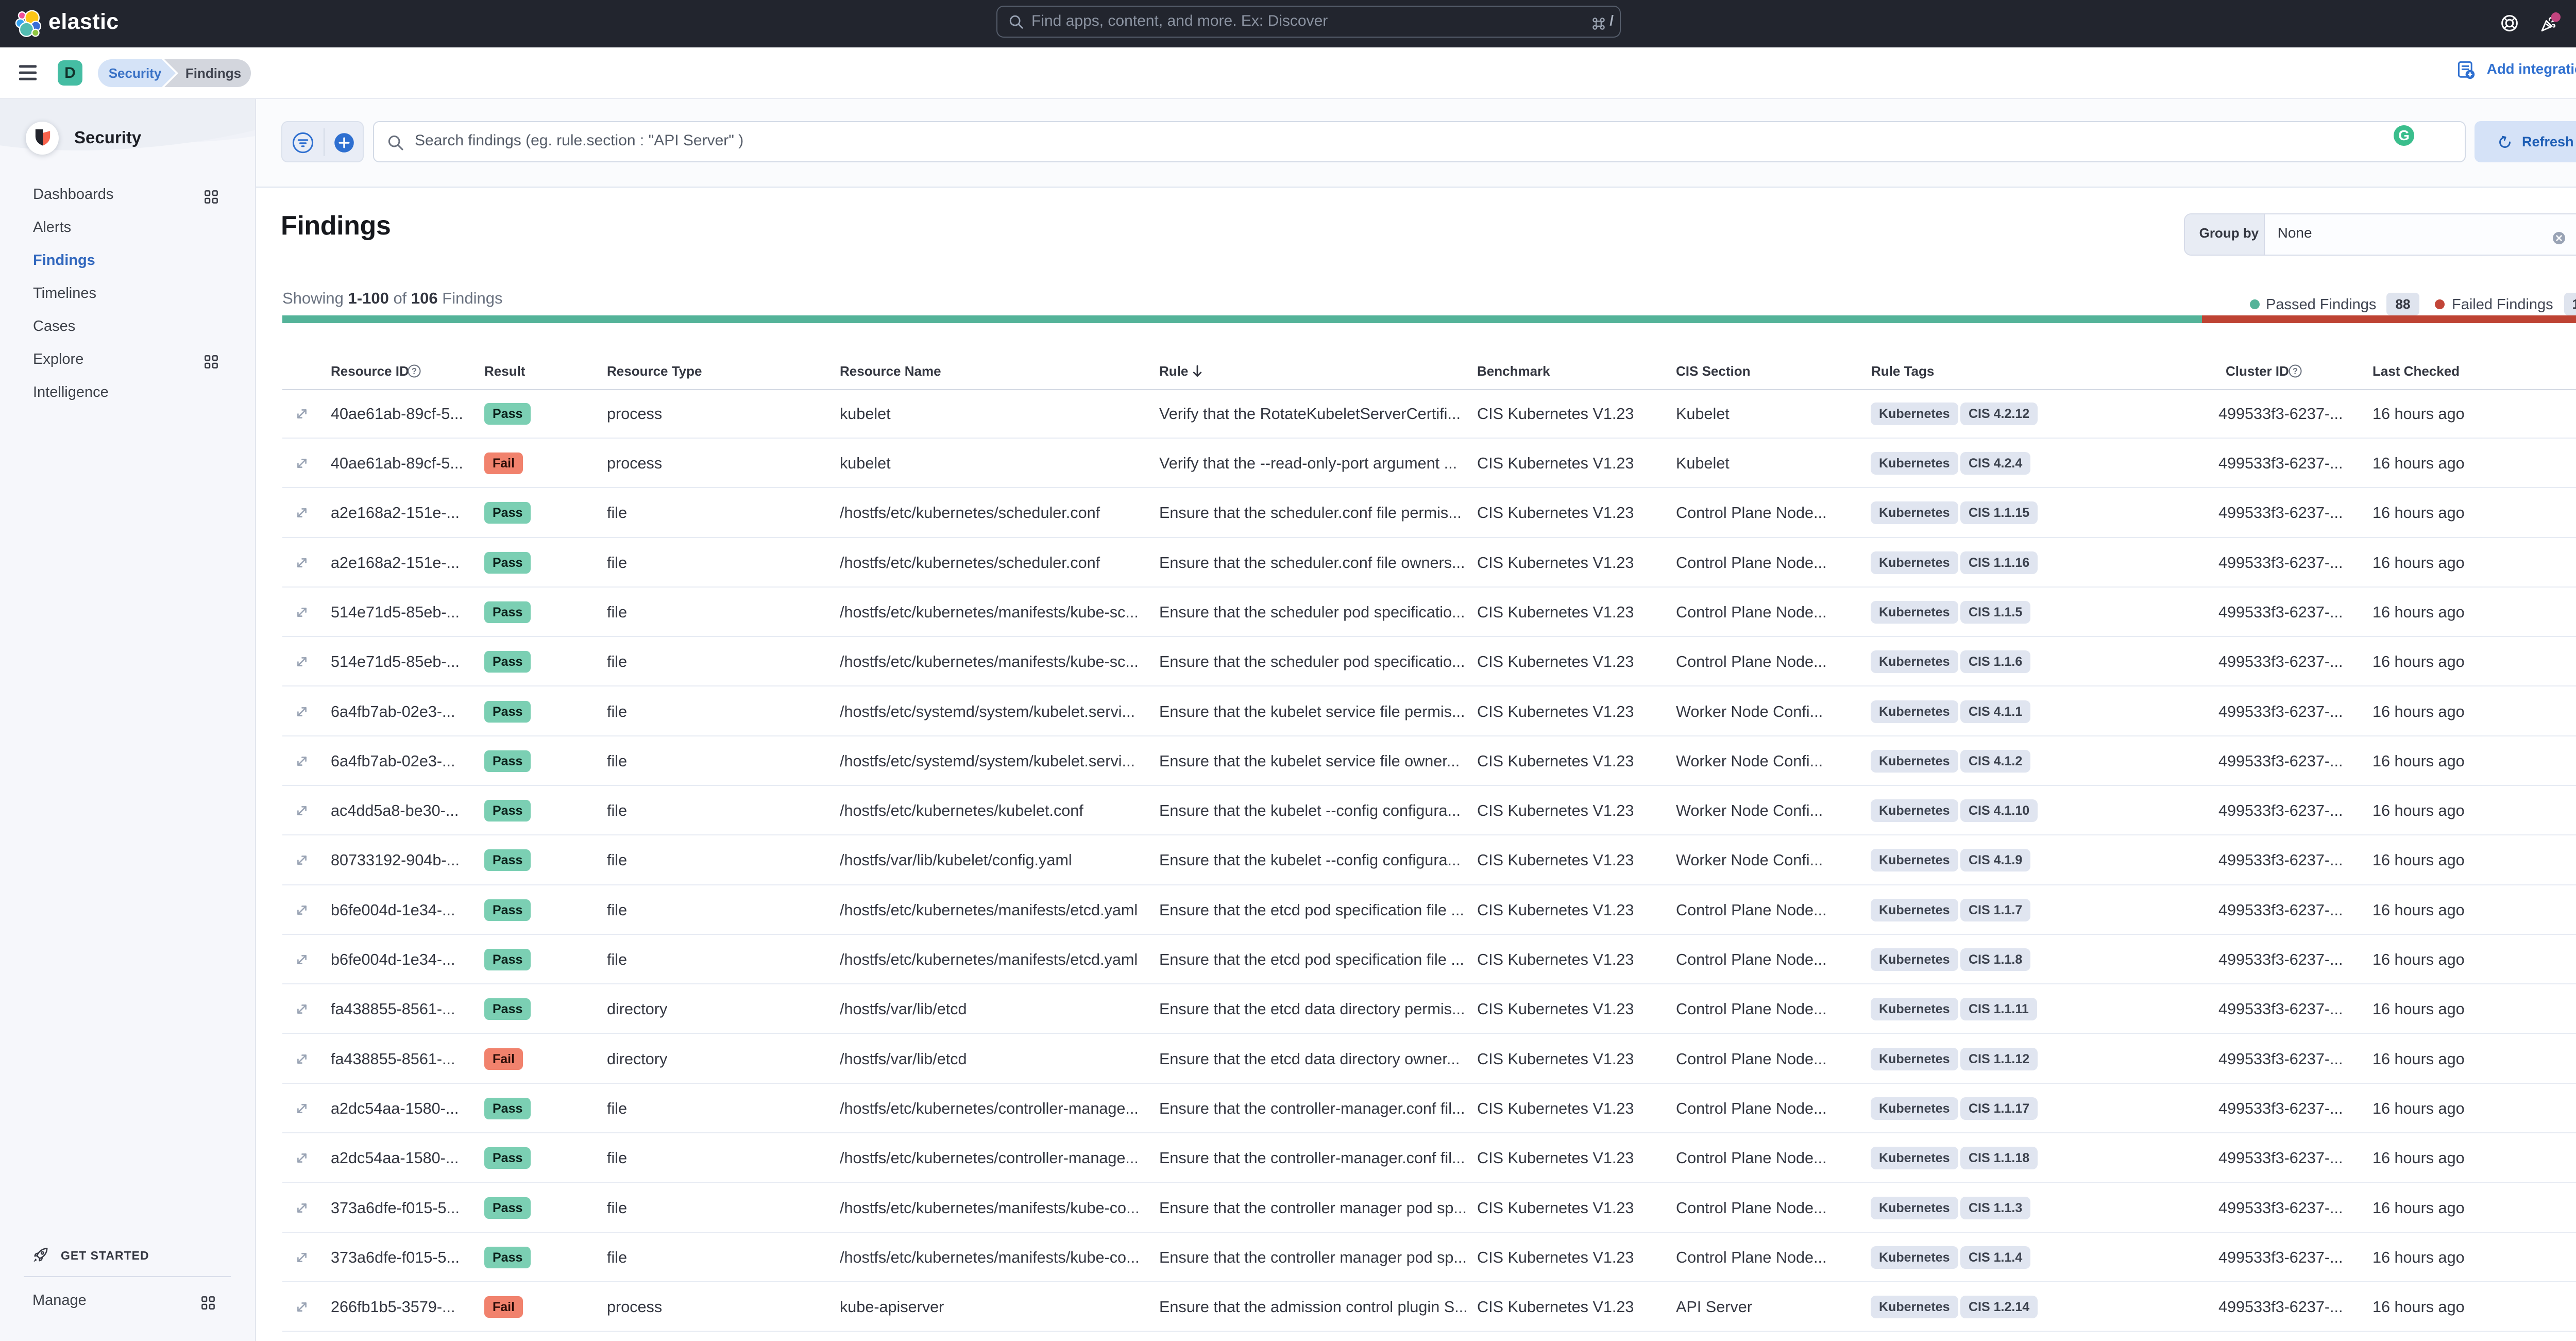  What do you see at coordinates (213, 73) in the screenshot?
I see `svg-text: Findings` at bounding box center [213, 73].